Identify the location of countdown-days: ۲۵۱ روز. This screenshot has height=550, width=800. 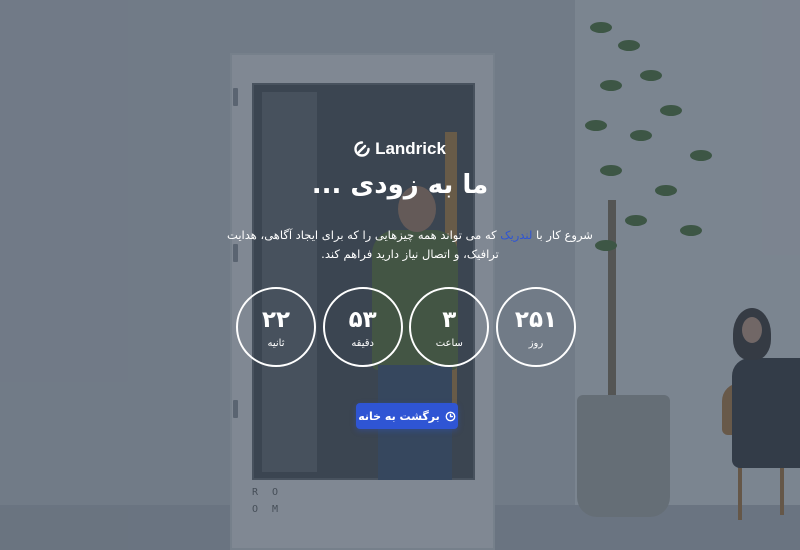
(535, 327).